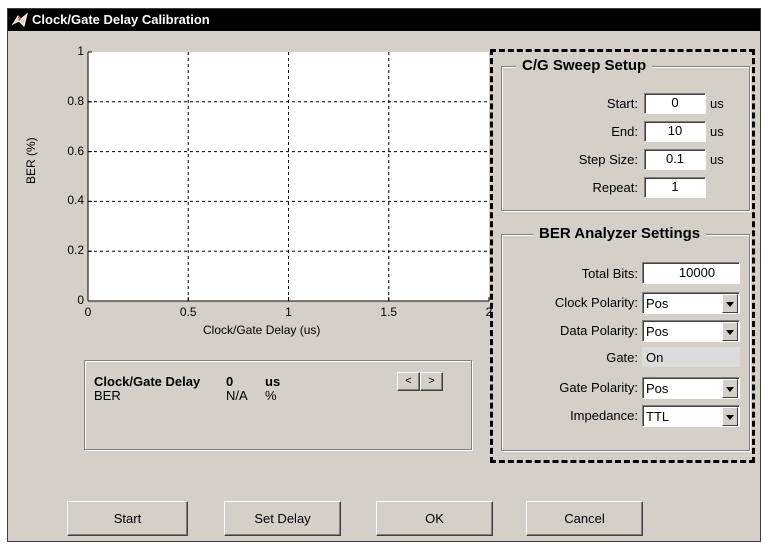  What do you see at coordinates (717, 131) in the screenshot?
I see `end-unit: us` at bounding box center [717, 131].